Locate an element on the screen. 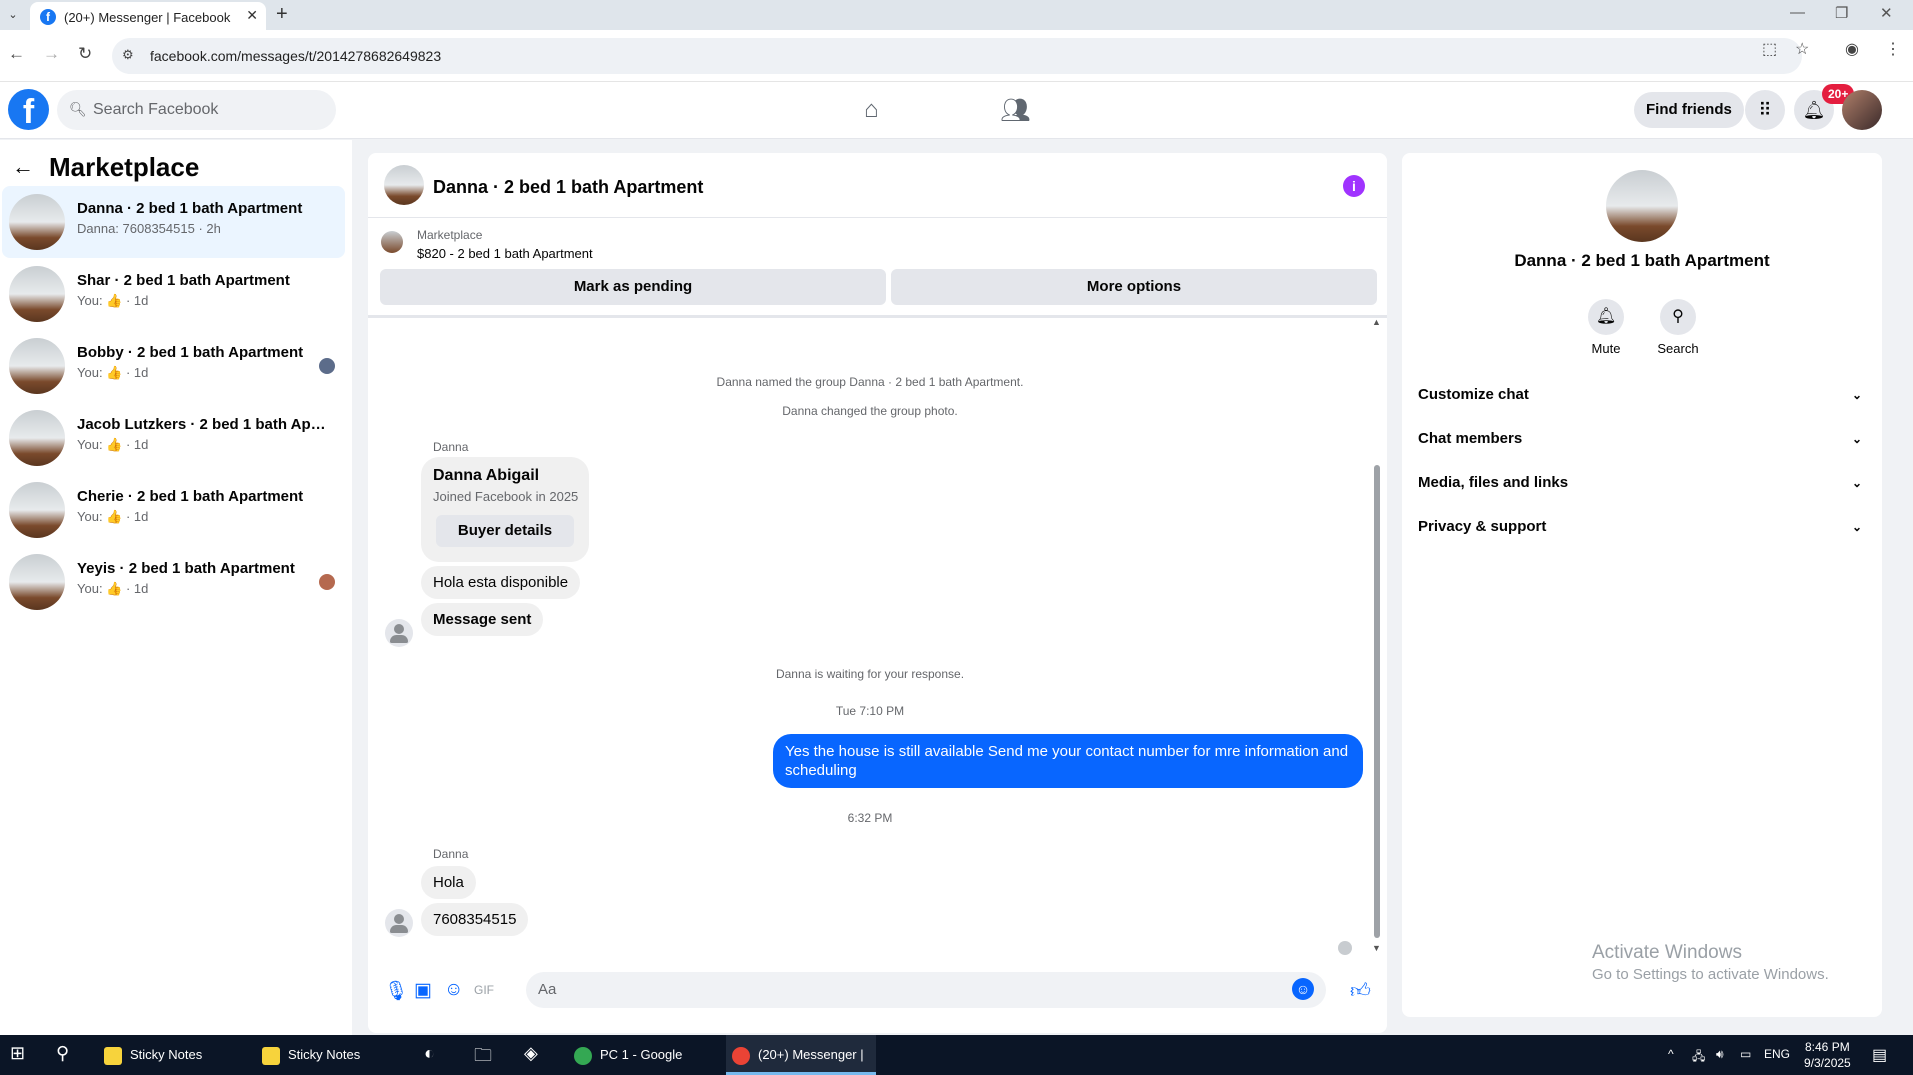  close-tab-icon: ✕ is located at coordinates (252, 15).